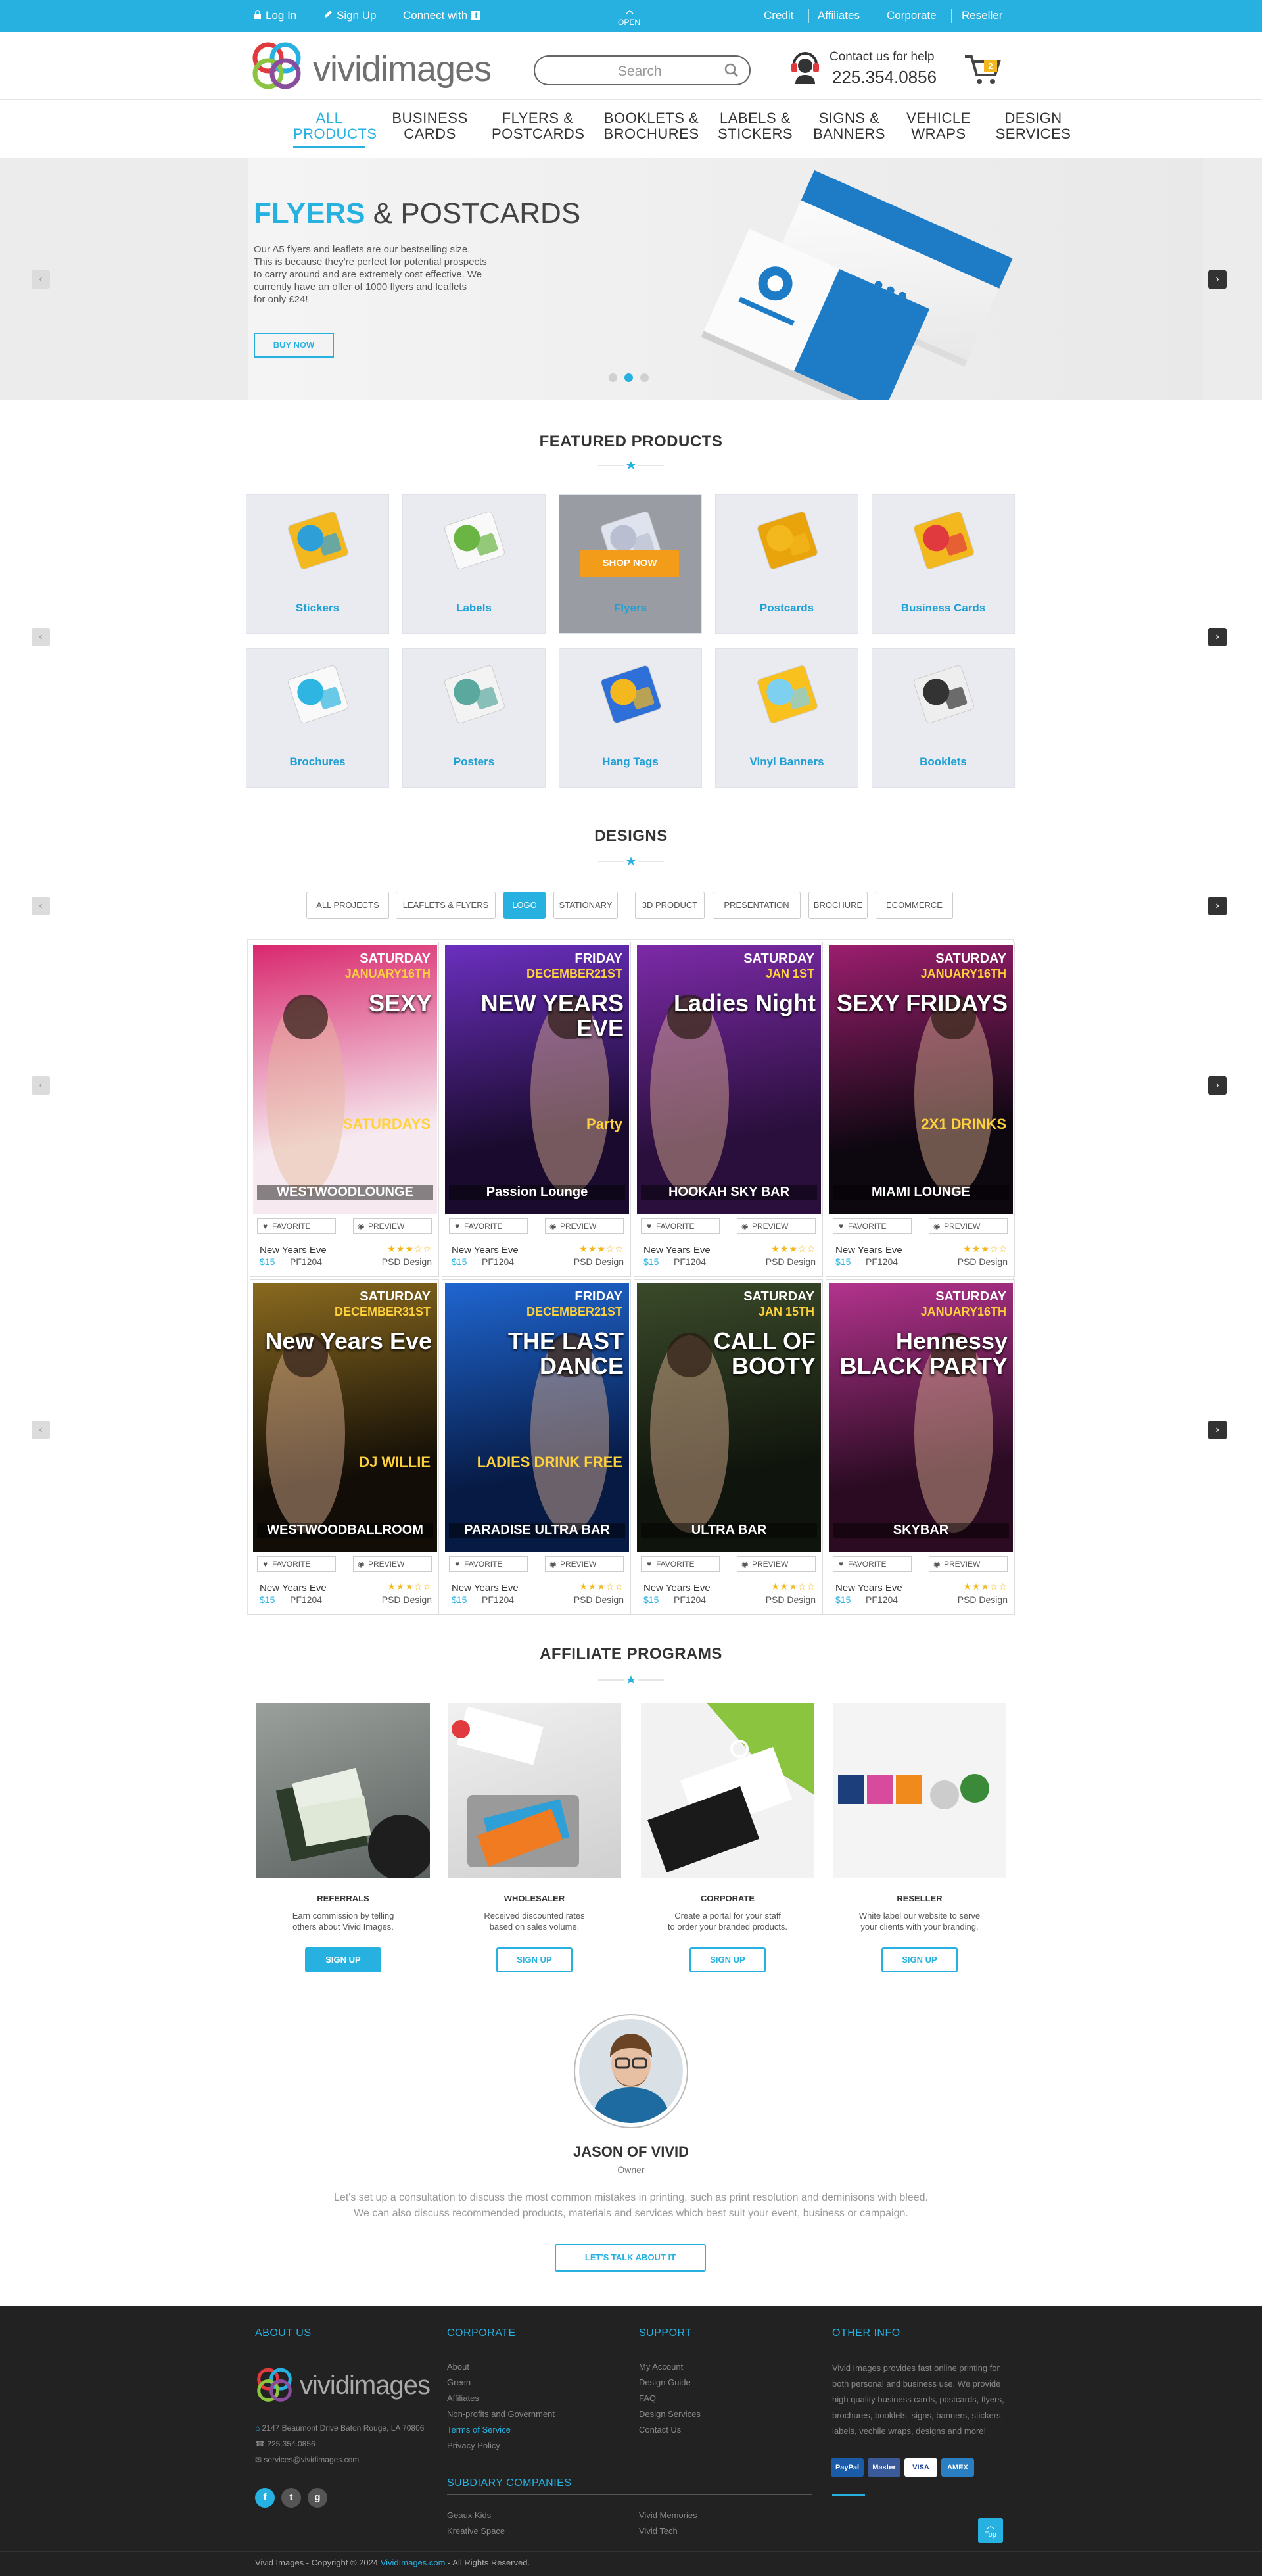 The width and height of the screenshot is (1262, 2576). Describe the element at coordinates (787, 564) in the screenshot. I see `product-card-postcards: Postcards` at that location.